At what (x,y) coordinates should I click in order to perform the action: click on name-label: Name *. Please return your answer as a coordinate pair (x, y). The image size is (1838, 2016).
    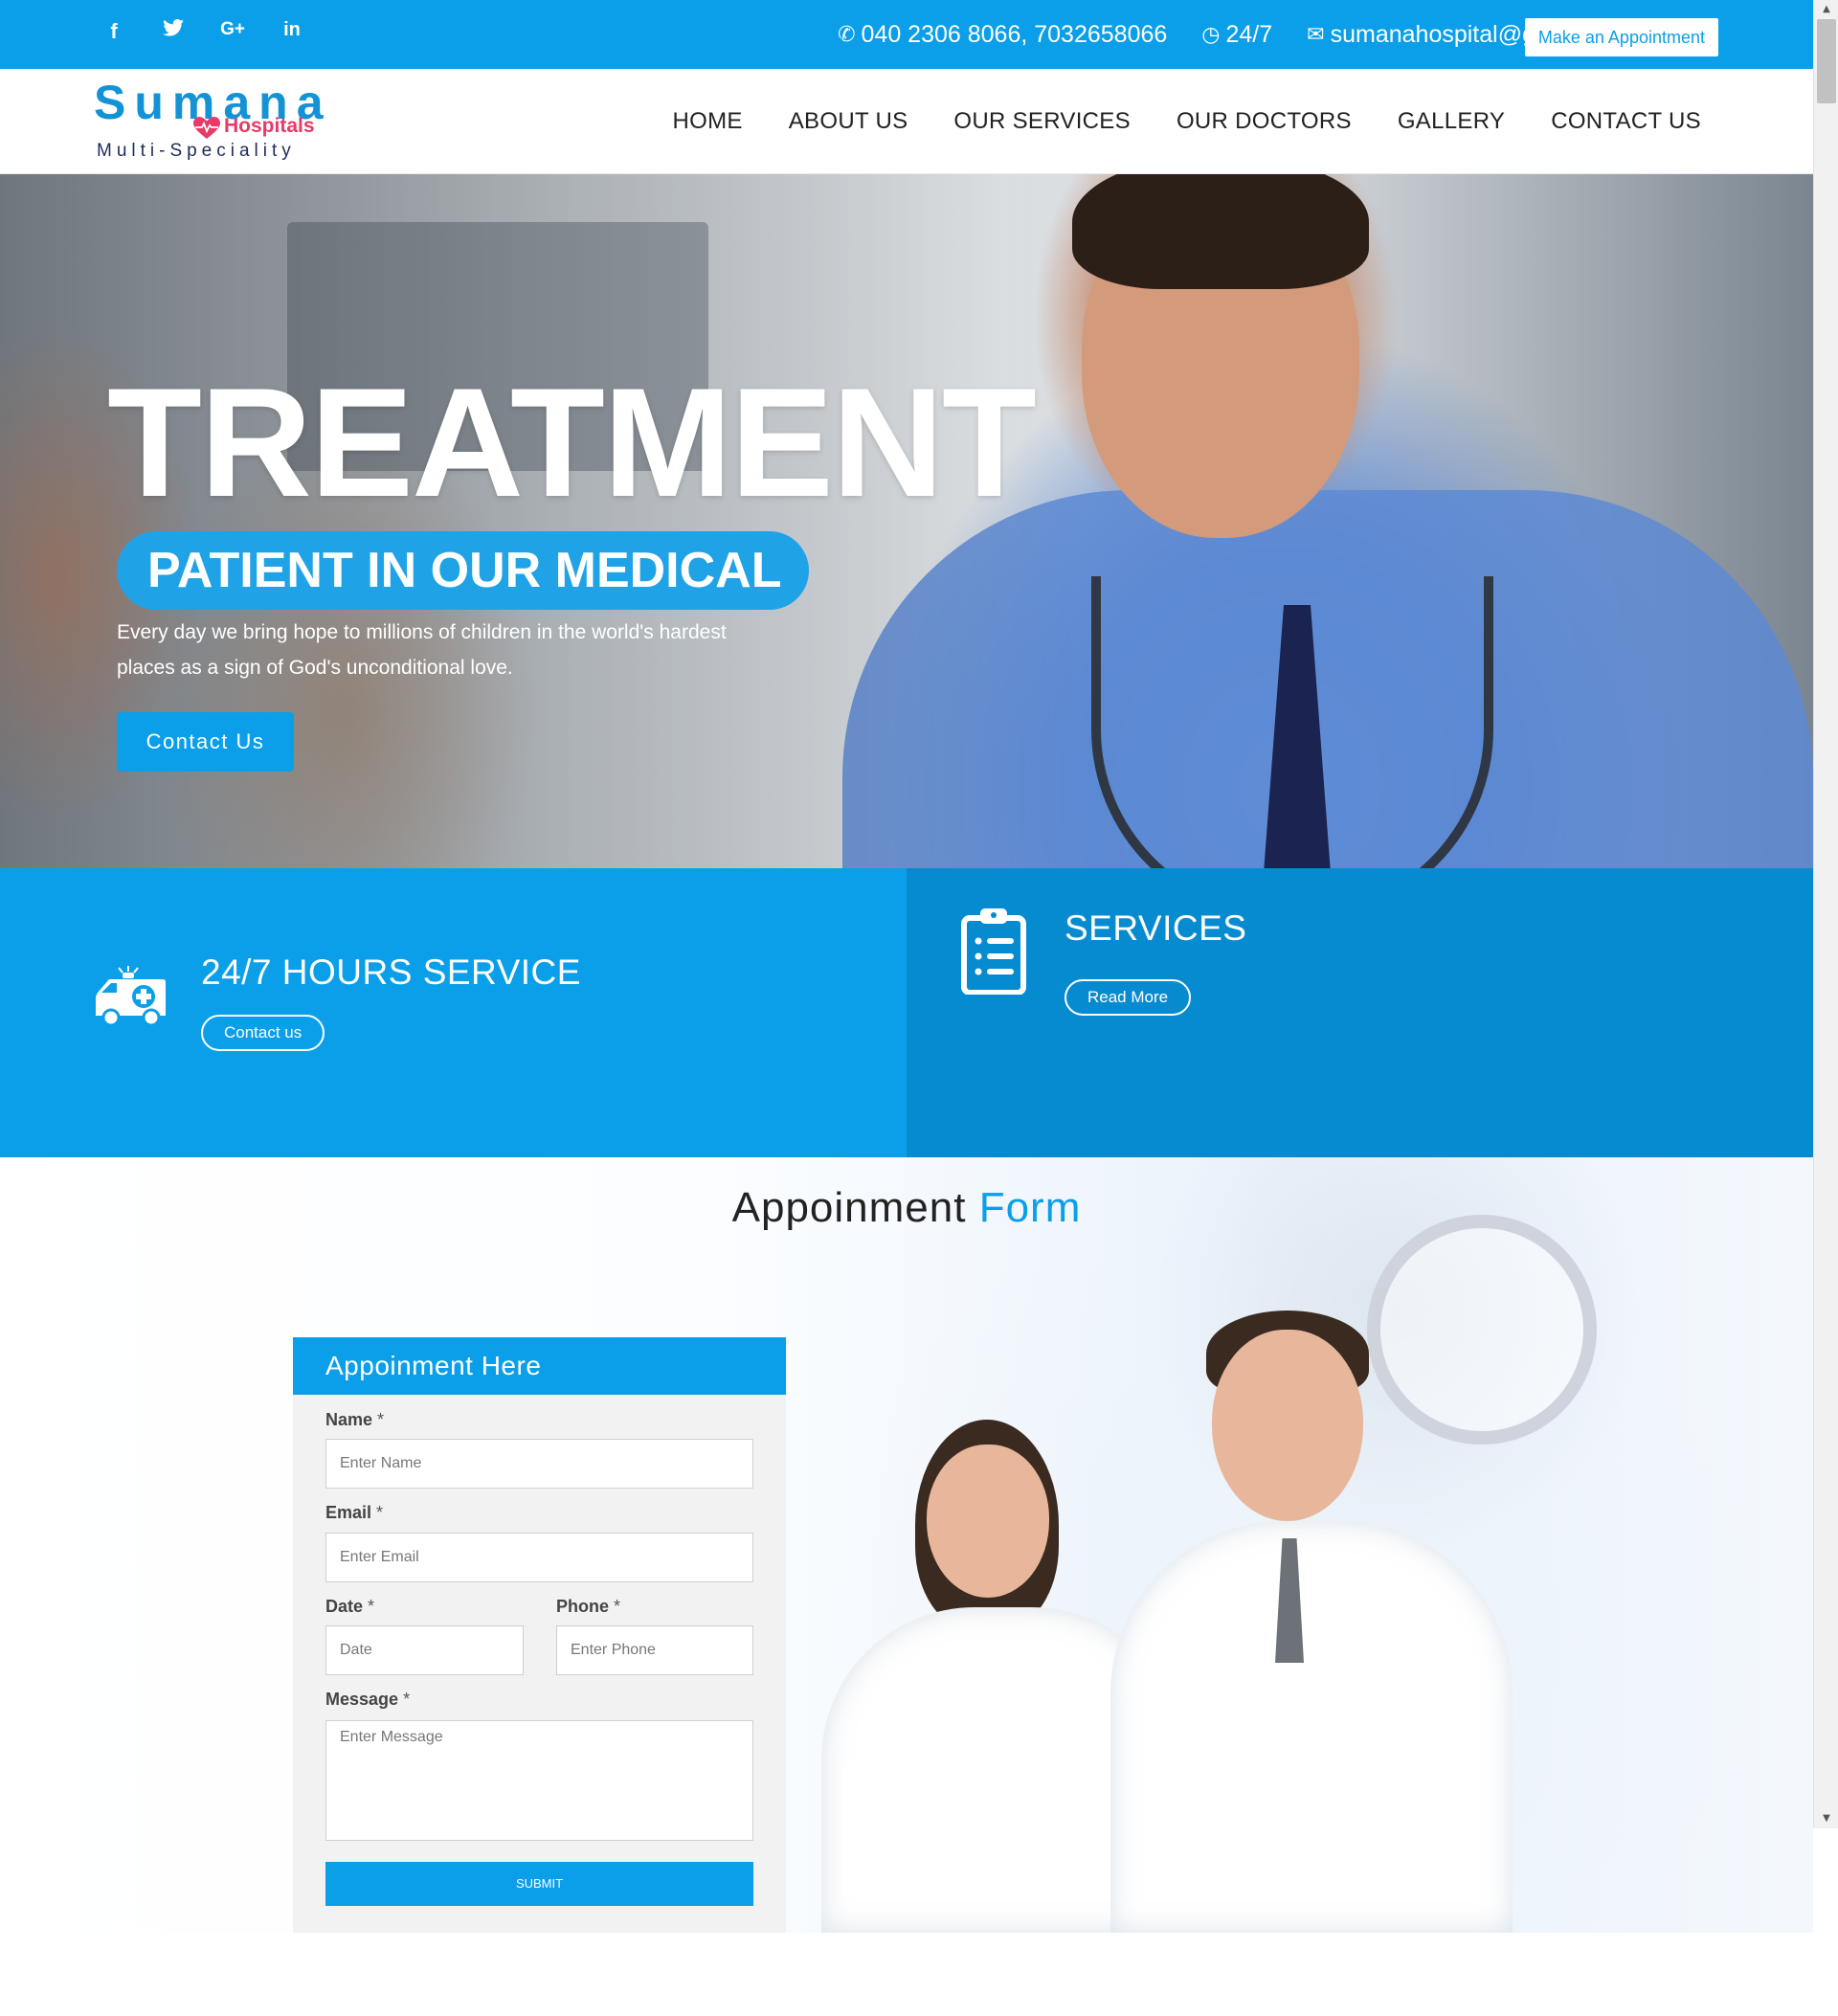
    Looking at the image, I should click on (355, 1420).